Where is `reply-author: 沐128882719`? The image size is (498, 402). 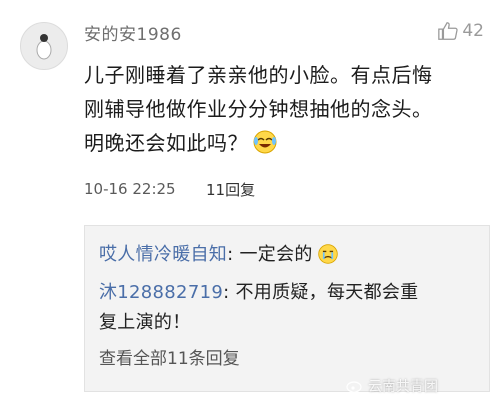
reply-author: 沐128882719 is located at coordinates (161, 292).